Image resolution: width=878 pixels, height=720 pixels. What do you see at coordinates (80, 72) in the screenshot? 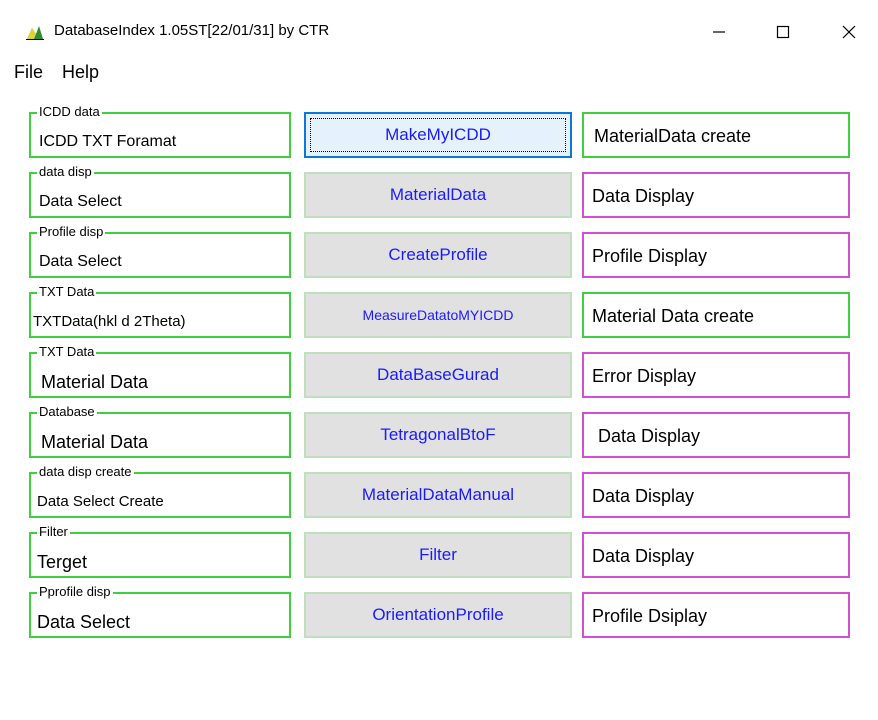
I see `menu-help: Help` at bounding box center [80, 72].